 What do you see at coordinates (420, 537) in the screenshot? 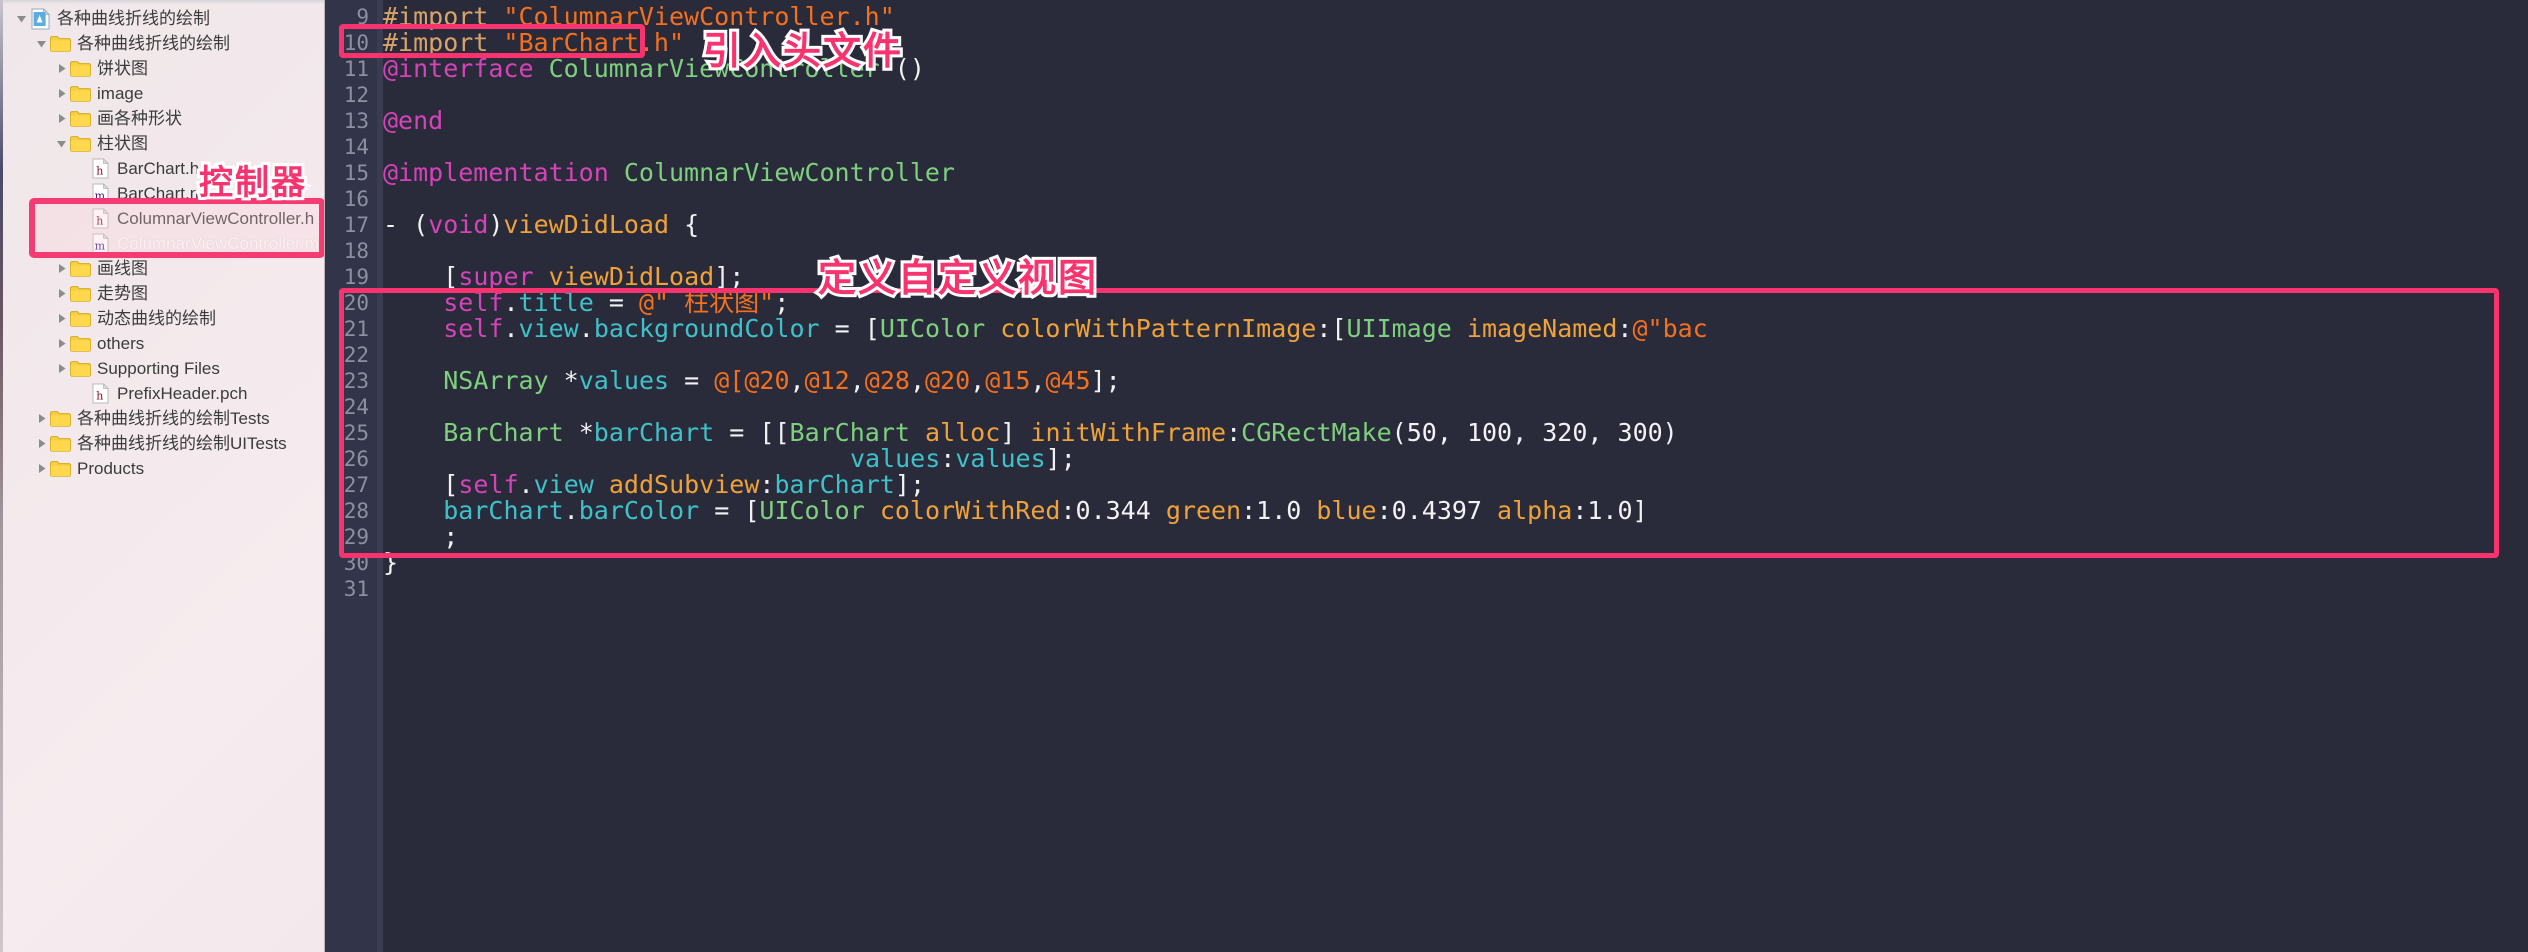
I see `code-line: ;` at bounding box center [420, 537].